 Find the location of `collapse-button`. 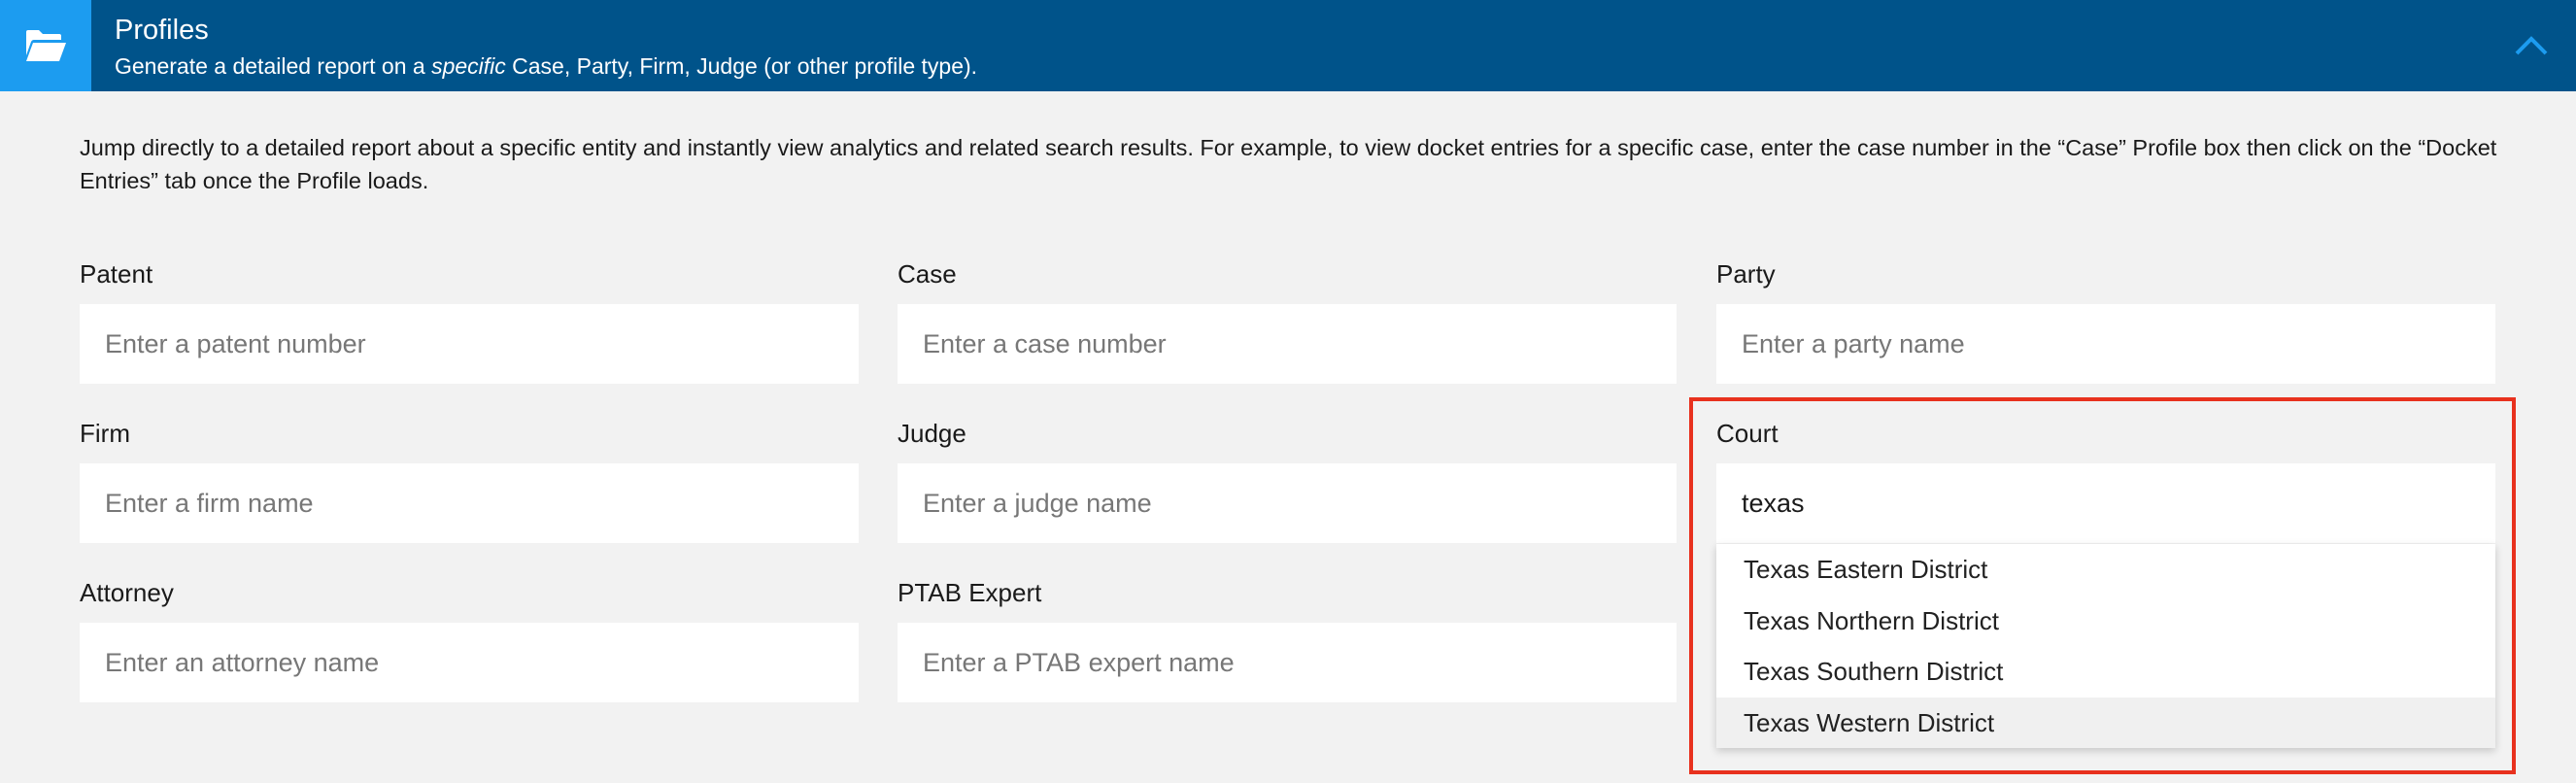

collapse-button is located at coordinates (2531, 46).